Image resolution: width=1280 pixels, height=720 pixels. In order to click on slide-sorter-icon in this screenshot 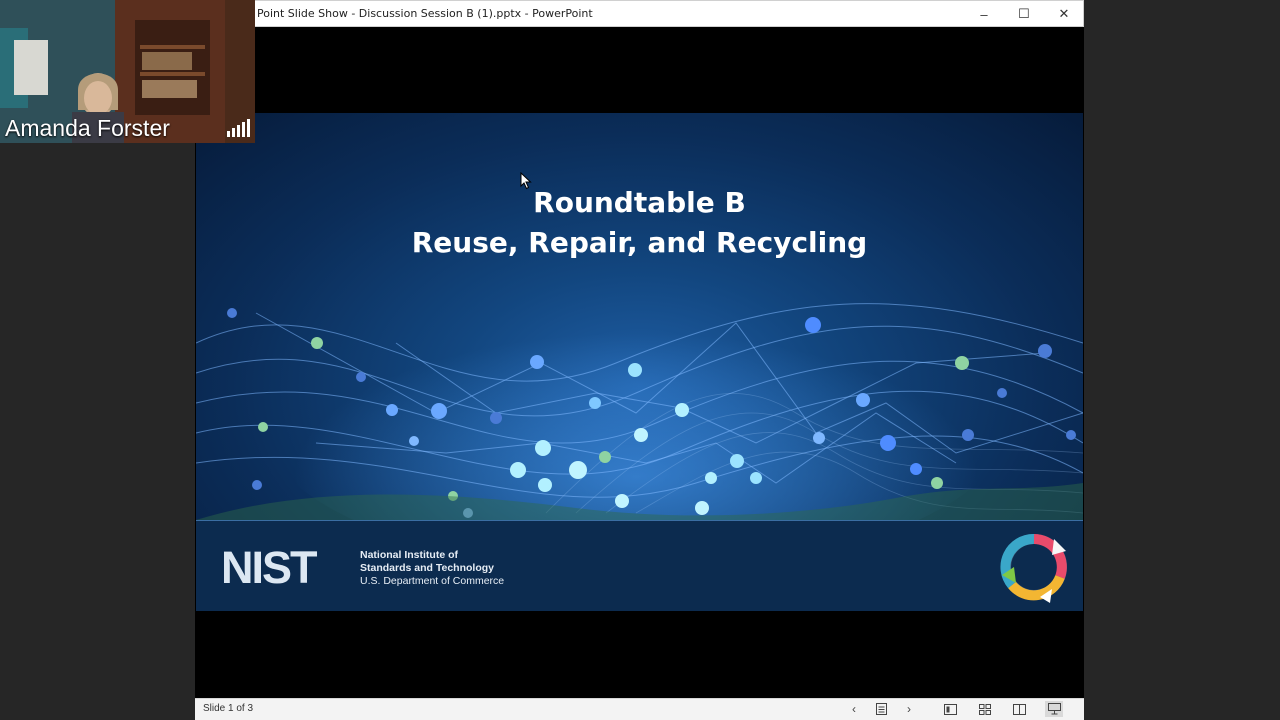, I will do `click(985, 709)`.